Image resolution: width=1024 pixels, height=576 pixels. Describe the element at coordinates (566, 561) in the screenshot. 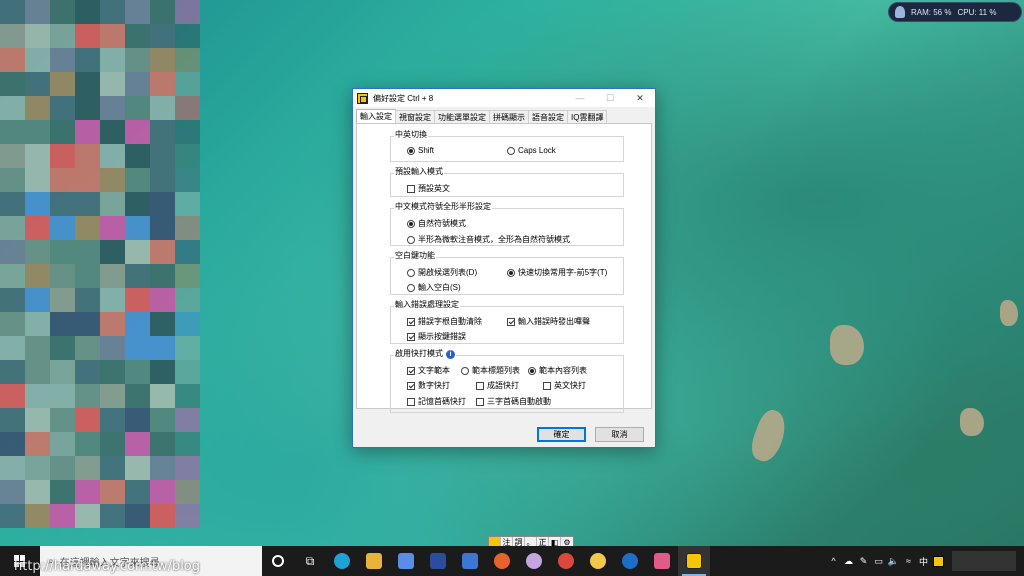

I see `app-red-icon` at that location.